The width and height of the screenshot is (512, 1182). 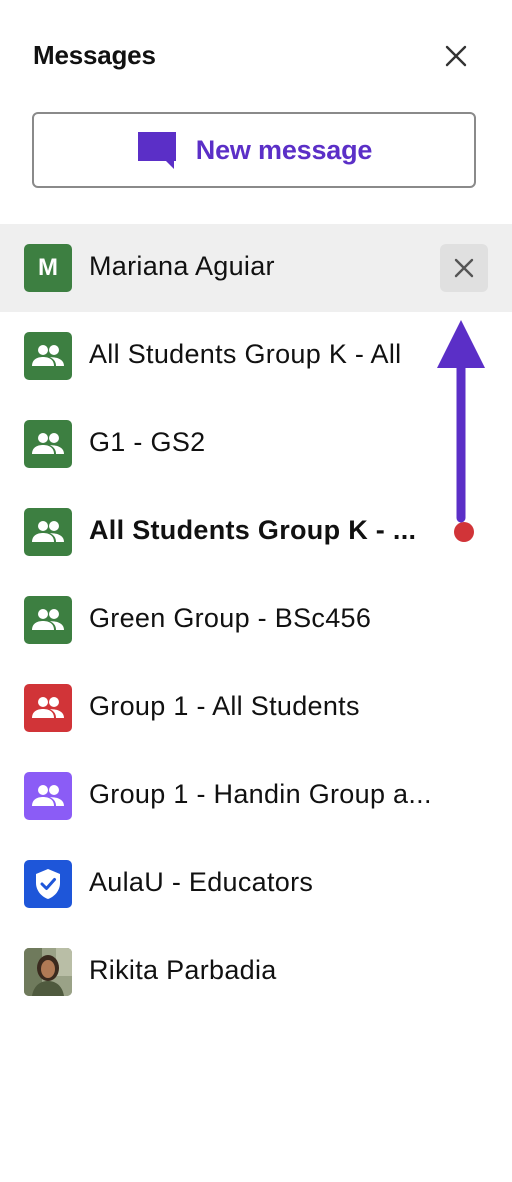 I want to click on conversation-name: Rikita Parbadia, so click(x=183, y=970).